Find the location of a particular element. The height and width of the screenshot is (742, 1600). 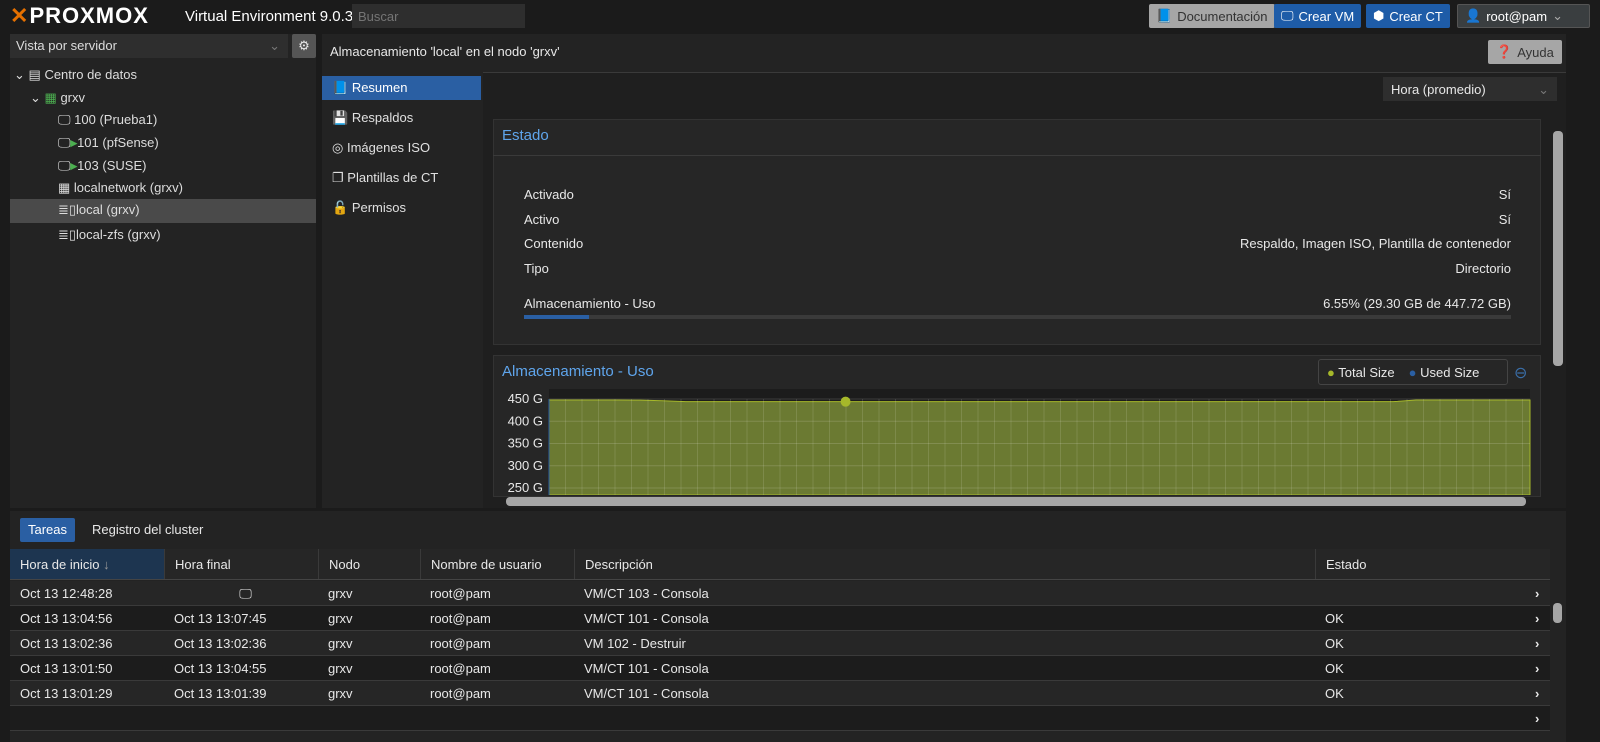

y-tick-label: 300 G is located at coordinates (525, 465).